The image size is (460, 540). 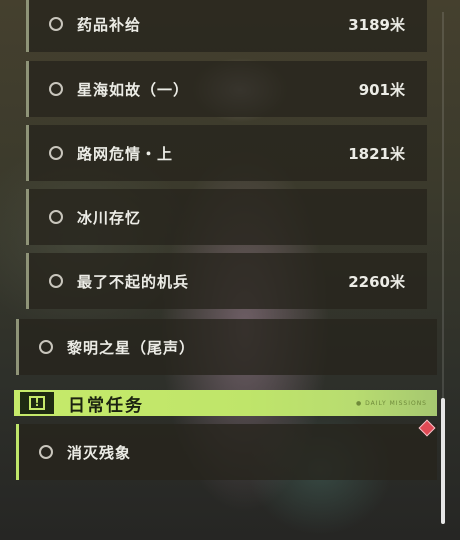 What do you see at coordinates (225, 403) in the screenshot?
I see `daily-missions-header: ! 日常任务 ● DAILY MISSIONS` at bounding box center [225, 403].